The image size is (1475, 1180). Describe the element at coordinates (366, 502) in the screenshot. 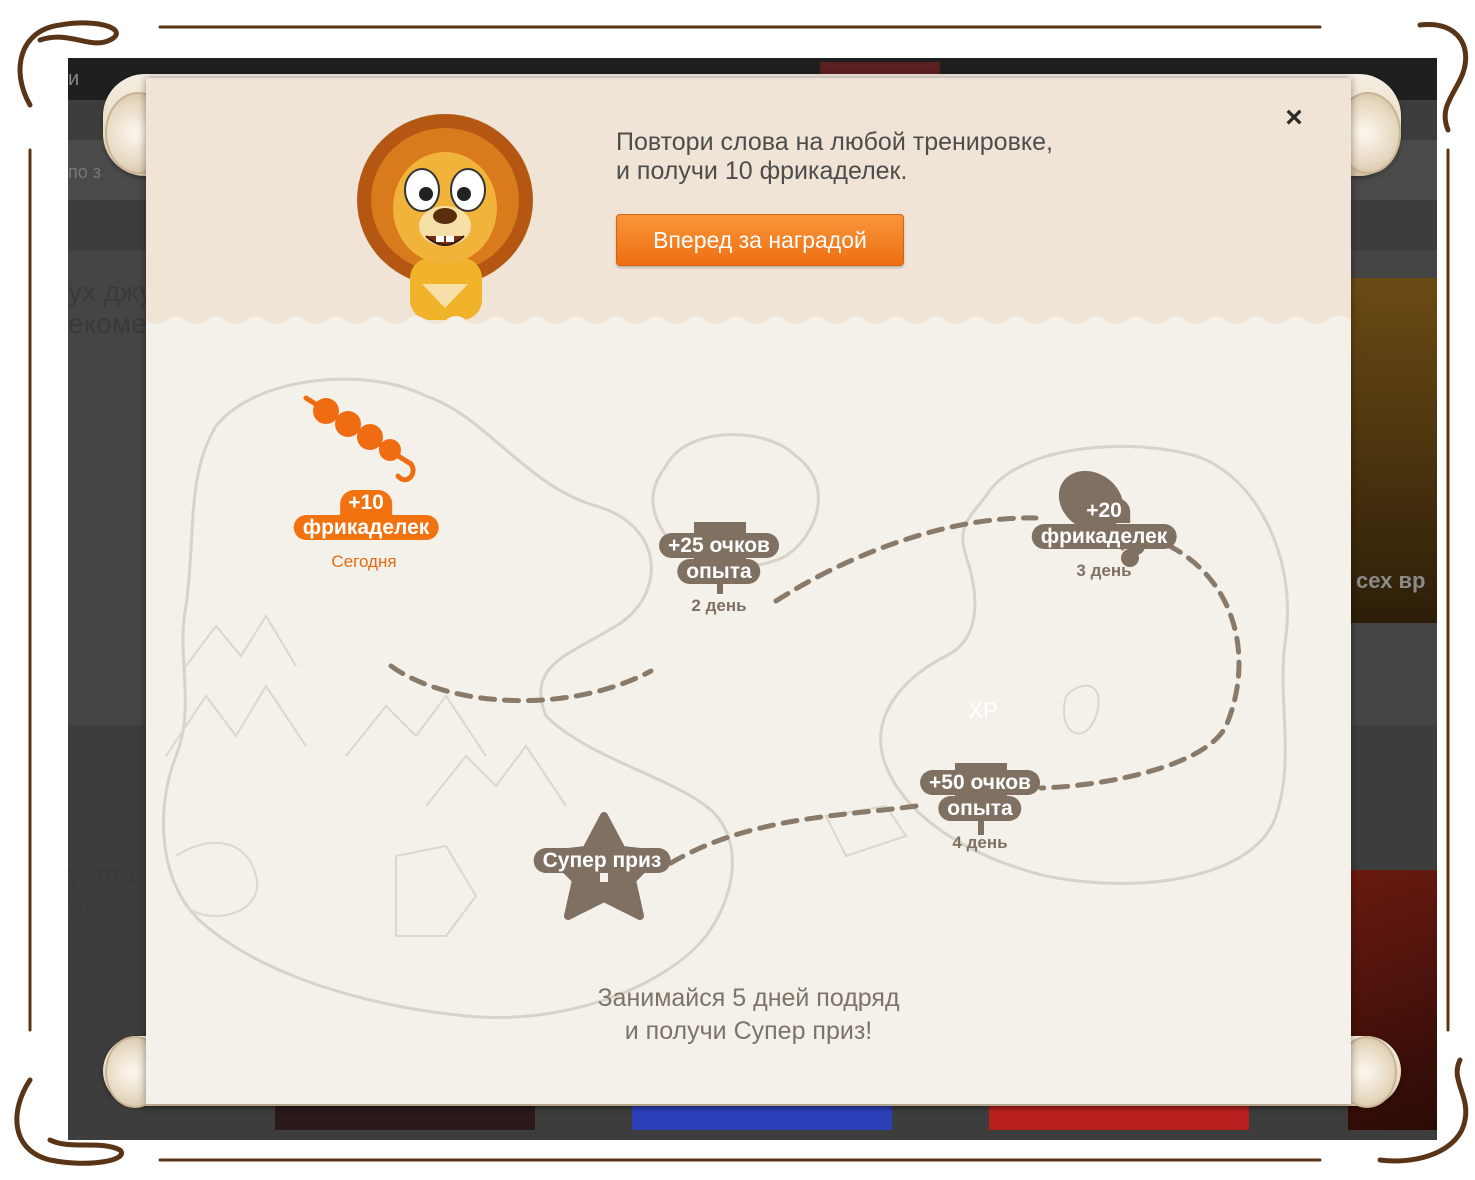

I see `reward-1-amount: +10` at that location.